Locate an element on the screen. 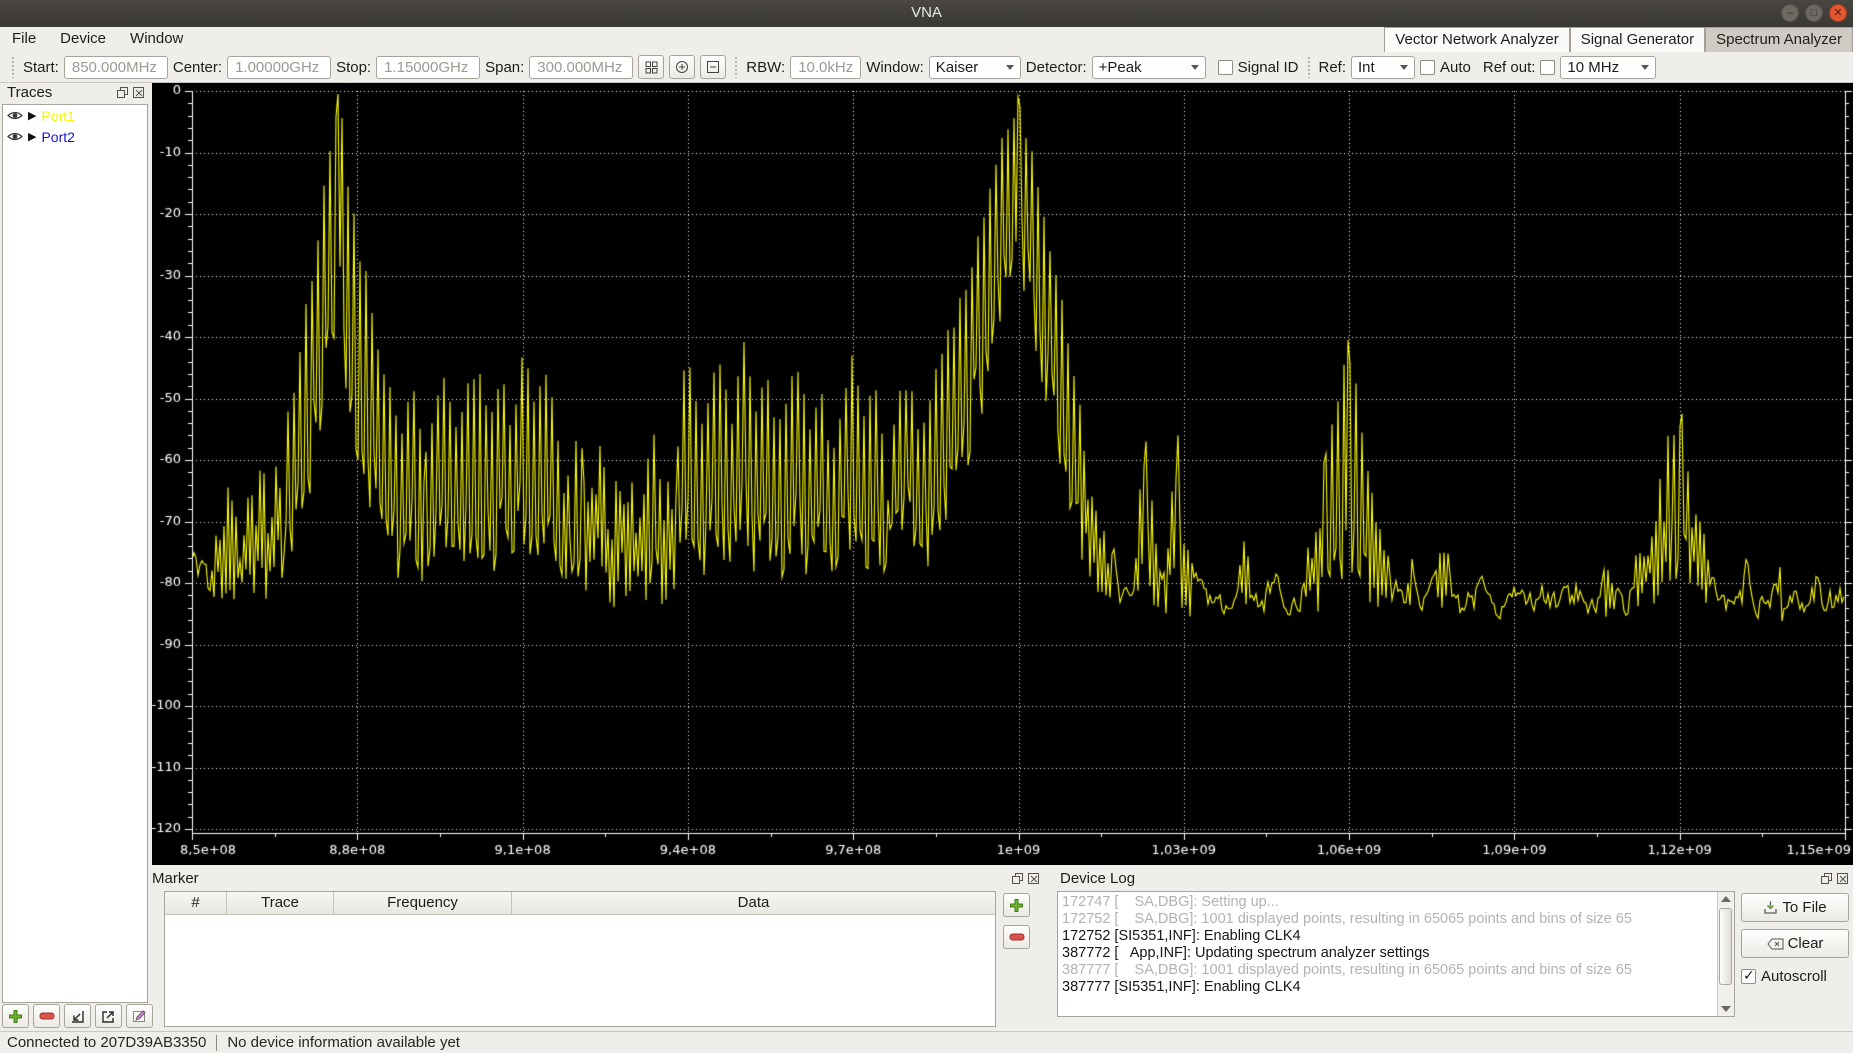  traces-panel-title: Traces is located at coordinates (30, 92).